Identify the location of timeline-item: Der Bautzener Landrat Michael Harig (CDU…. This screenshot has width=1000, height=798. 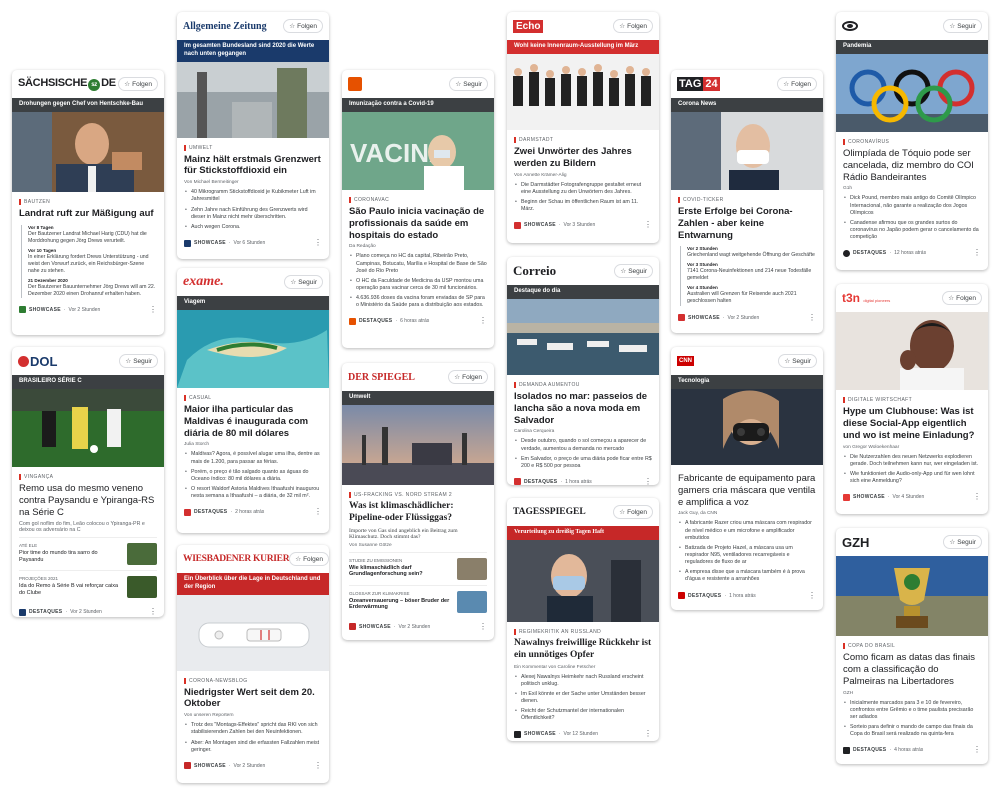
(92, 238).